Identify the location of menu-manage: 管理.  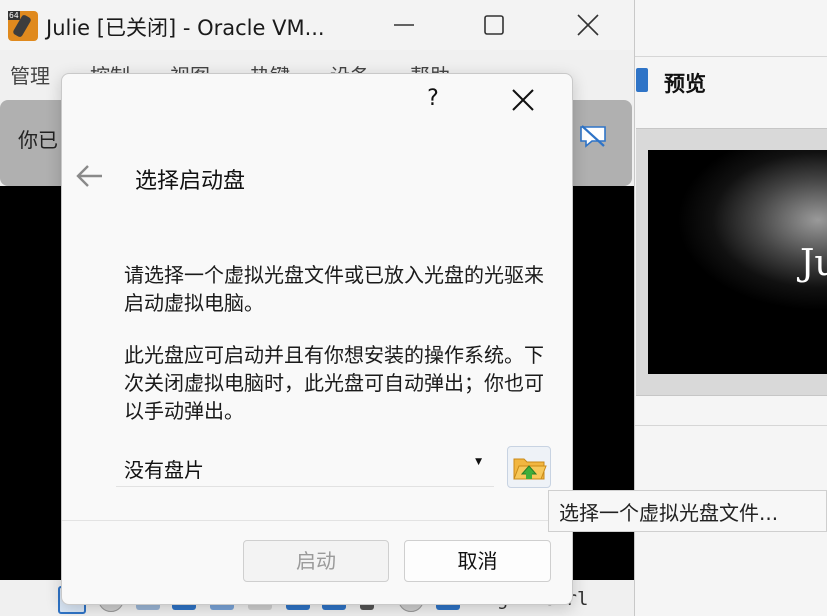
(30, 76).